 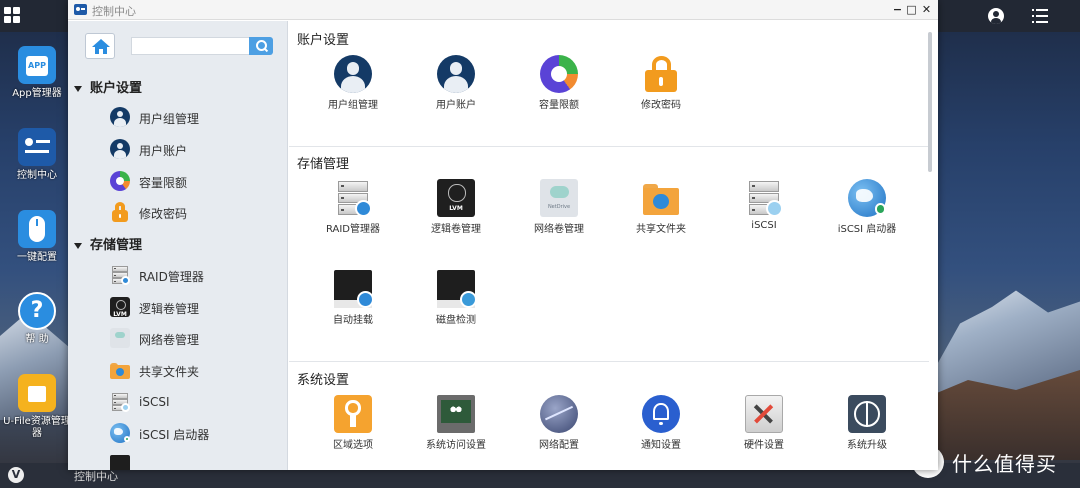 What do you see at coordinates (169, 119) in the screenshot?
I see `sidebar-item-label: 用户组管理` at bounding box center [169, 119].